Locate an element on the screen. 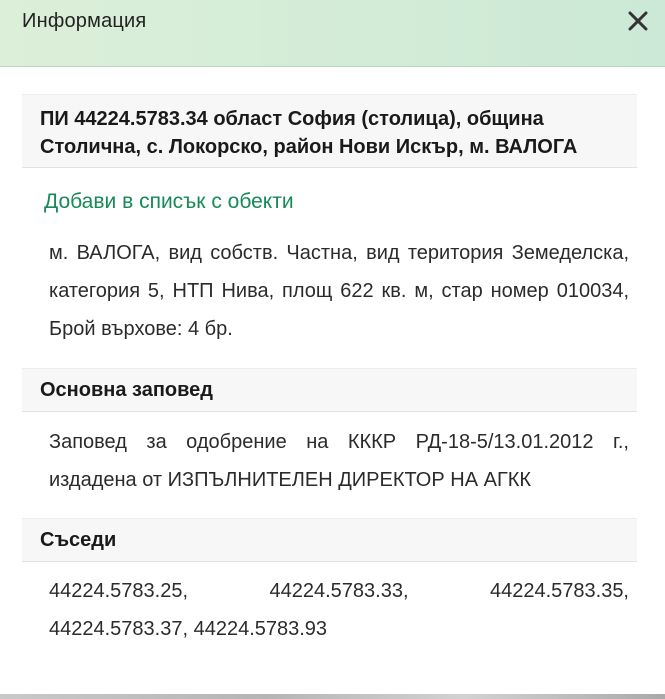  panel-header: Информация is located at coordinates (332, 33).